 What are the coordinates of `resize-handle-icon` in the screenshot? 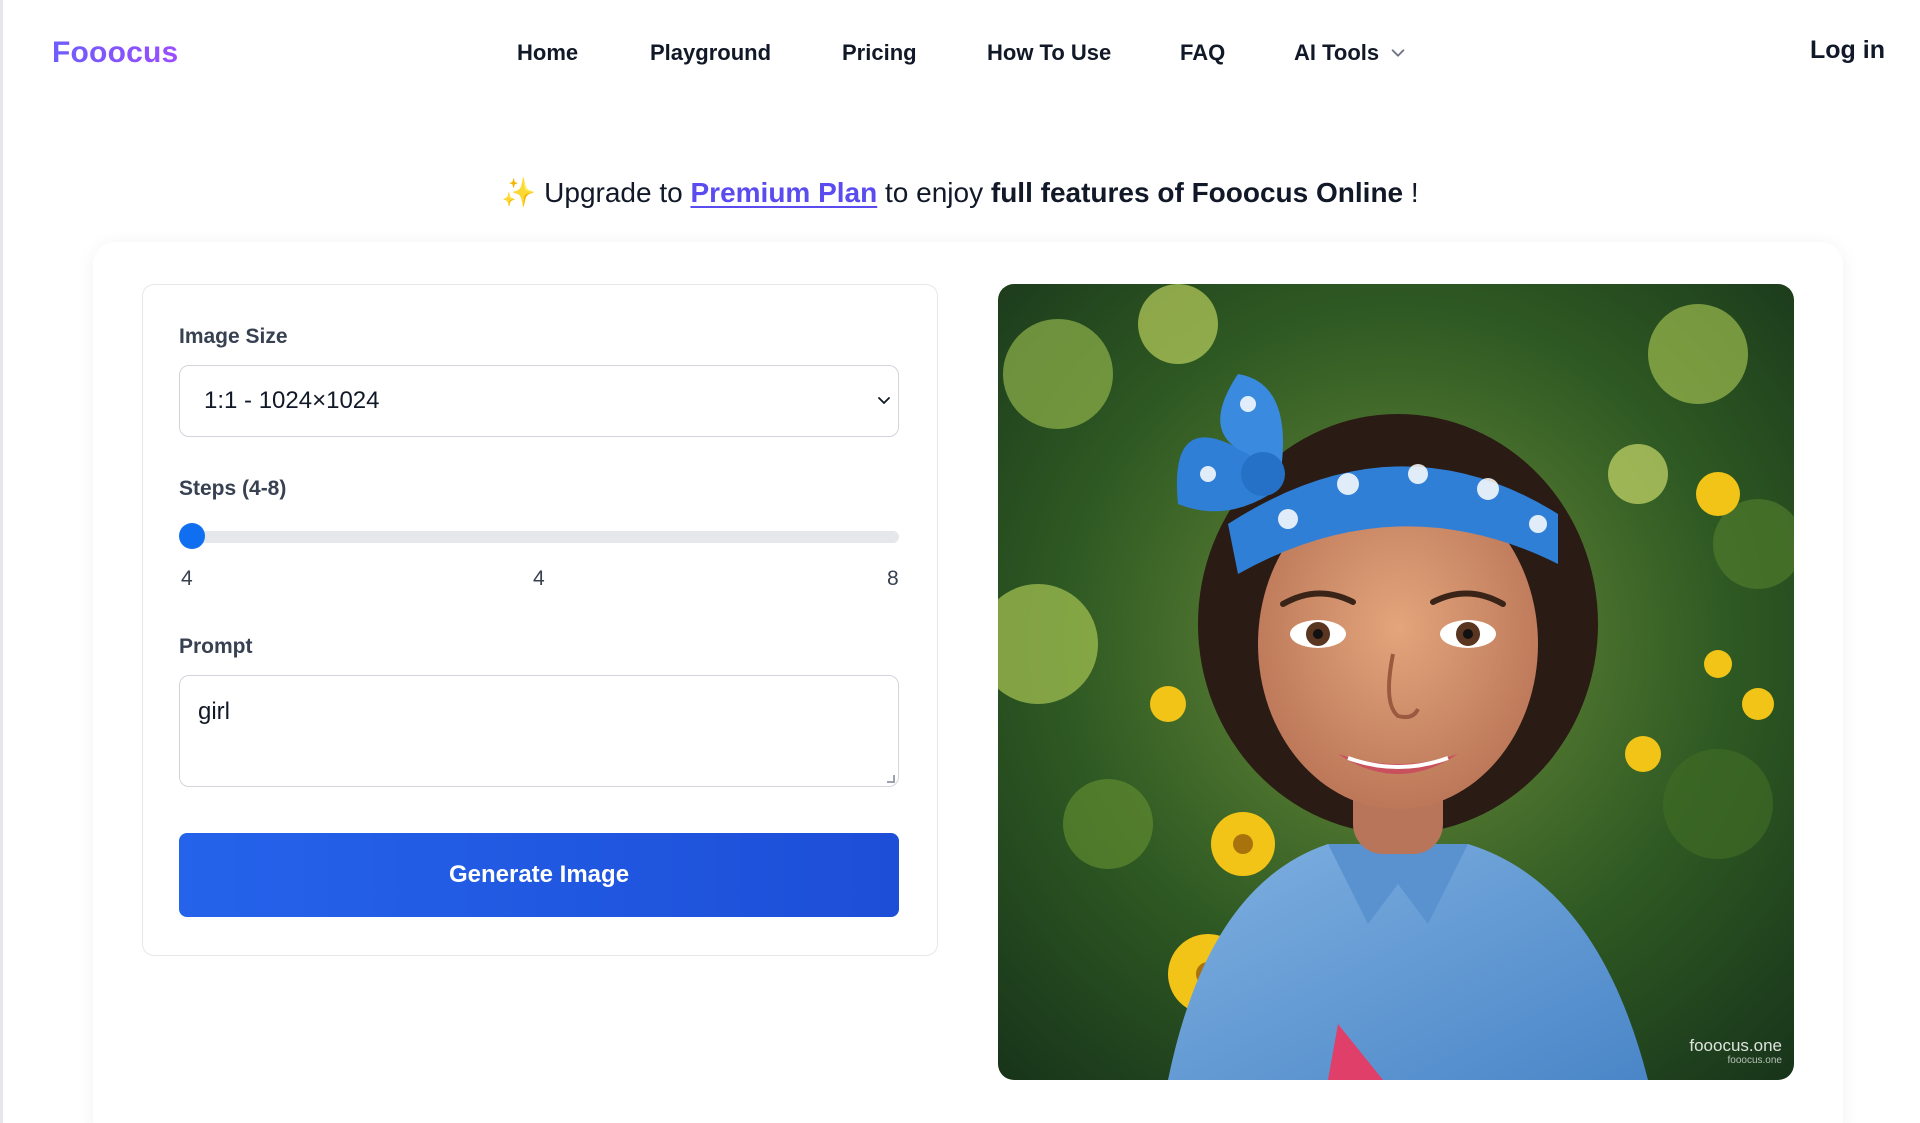 It's located at (891, 779).